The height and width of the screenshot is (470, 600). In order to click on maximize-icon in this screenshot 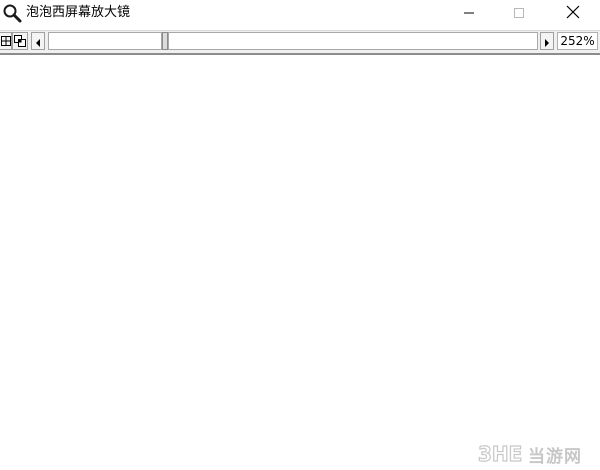, I will do `click(519, 13)`.